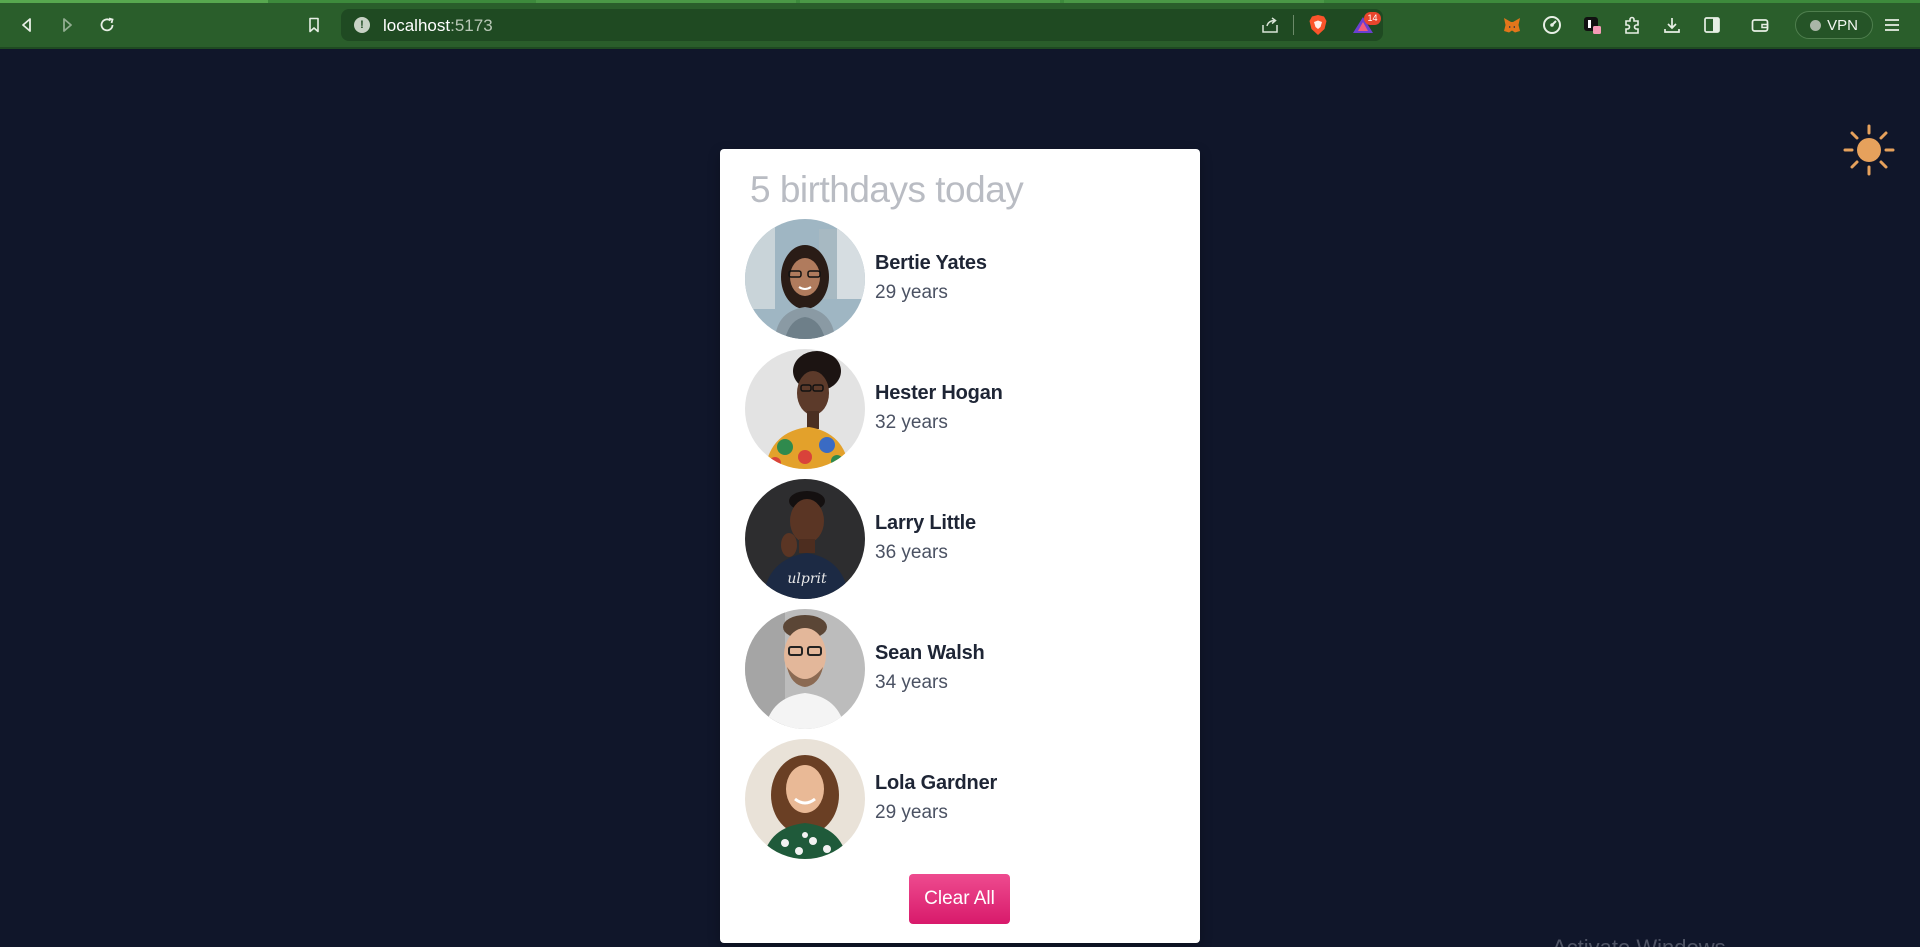  I want to click on back-icon, so click(27, 25).